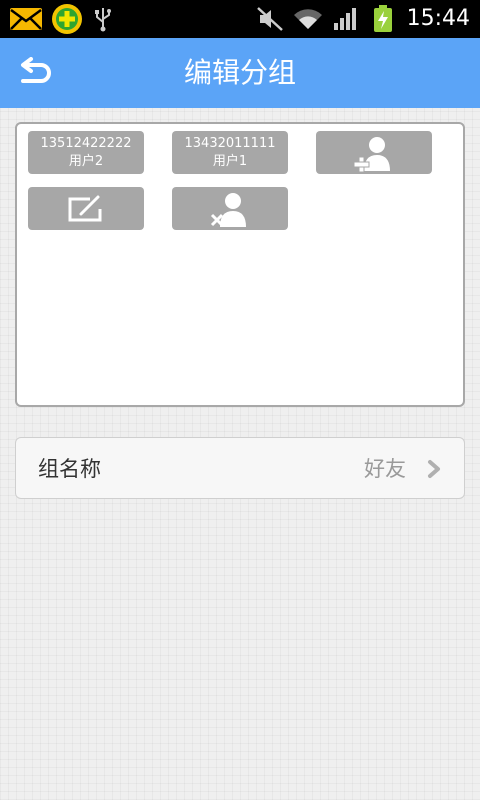 This screenshot has height=800, width=480. What do you see at coordinates (86, 152) in the screenshot?
I see `member-tile-1: 13512422222 用户2` at bounding box center [86, 152].